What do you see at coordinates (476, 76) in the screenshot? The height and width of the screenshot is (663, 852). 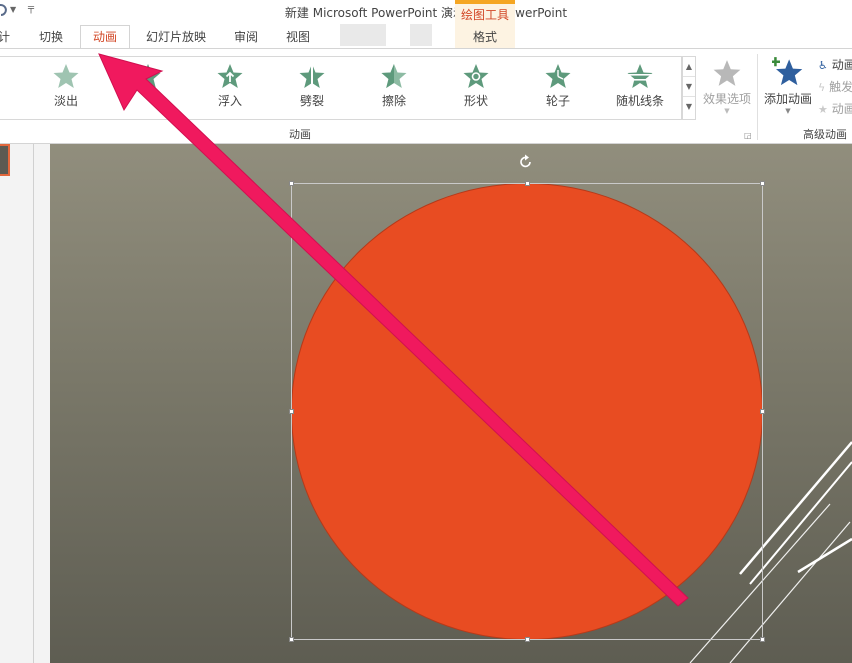 I see `star-shape-icon` at bounding box center [476, 76].